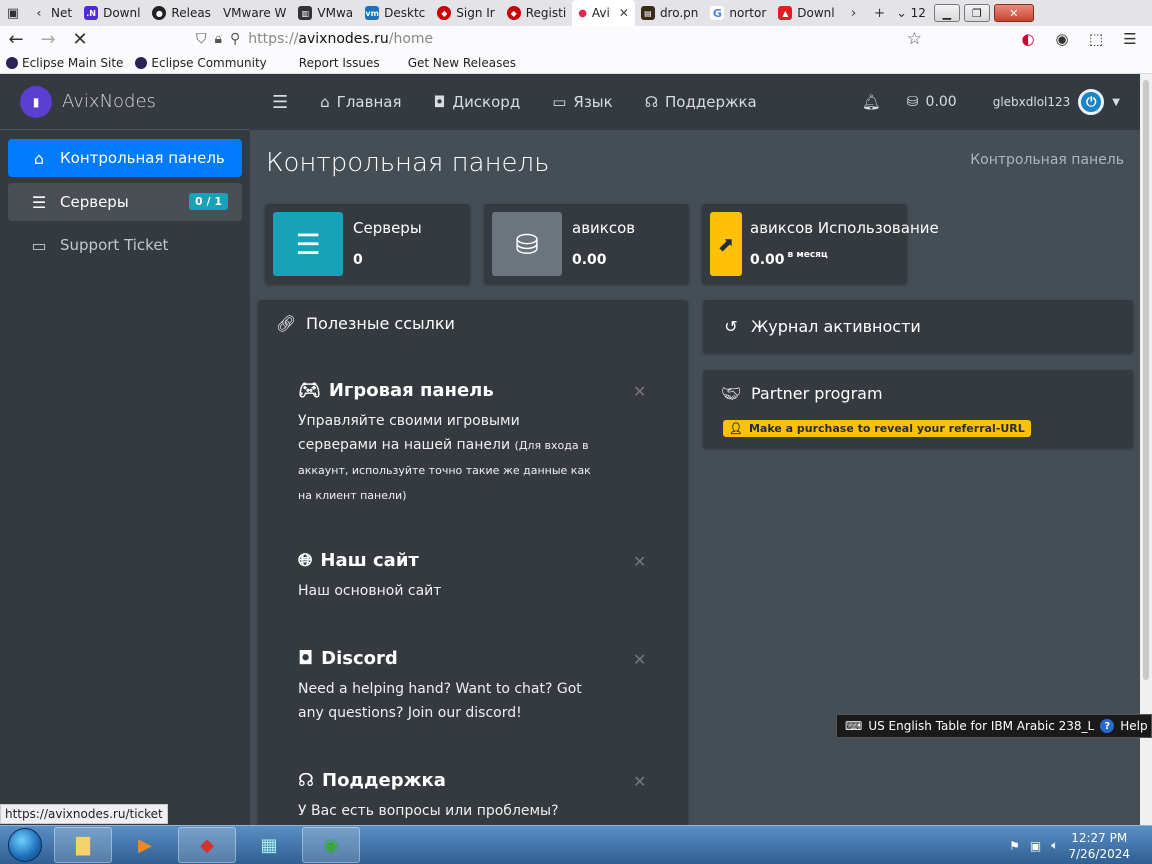 The image size is (1152, 864). I want to click on history-icon: ↺, so click(731, 326).